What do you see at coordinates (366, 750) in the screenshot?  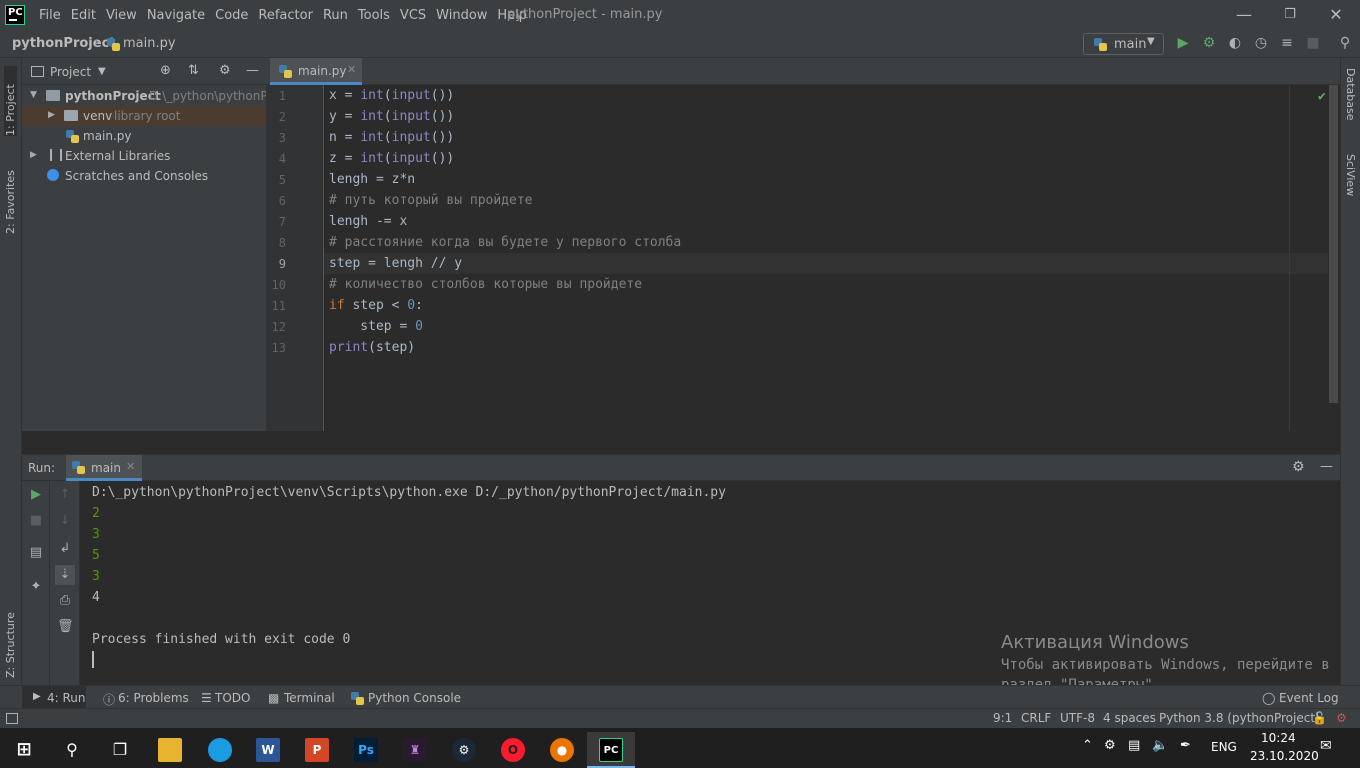 I see `photoshop-icon: Ps` at bounding box center [366, 750].